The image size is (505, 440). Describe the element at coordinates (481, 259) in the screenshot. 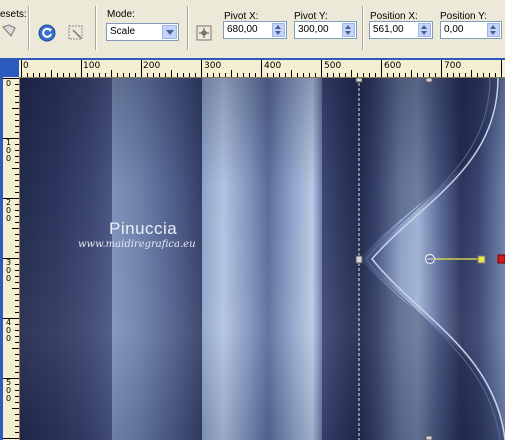

I see `rotation-handle` at that location.